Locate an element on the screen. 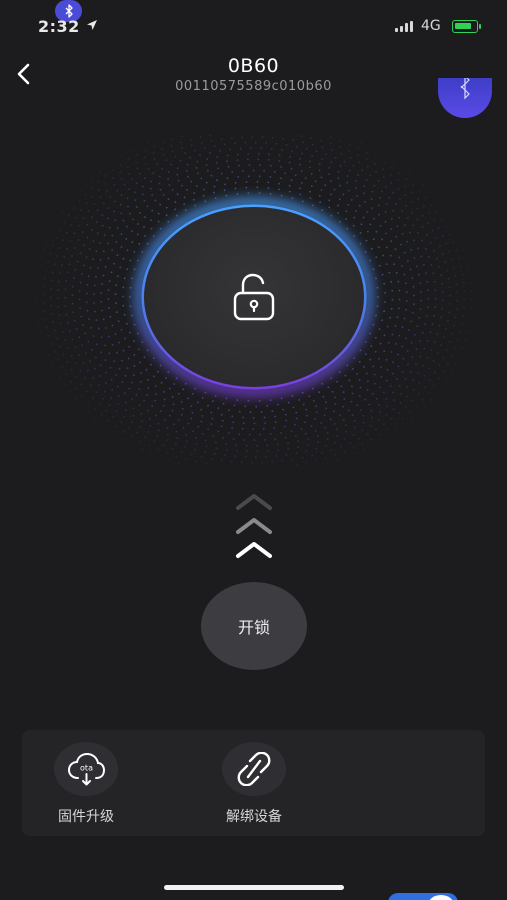  cloud-ota-download-icon: ota is located at coordinates (86, 769).